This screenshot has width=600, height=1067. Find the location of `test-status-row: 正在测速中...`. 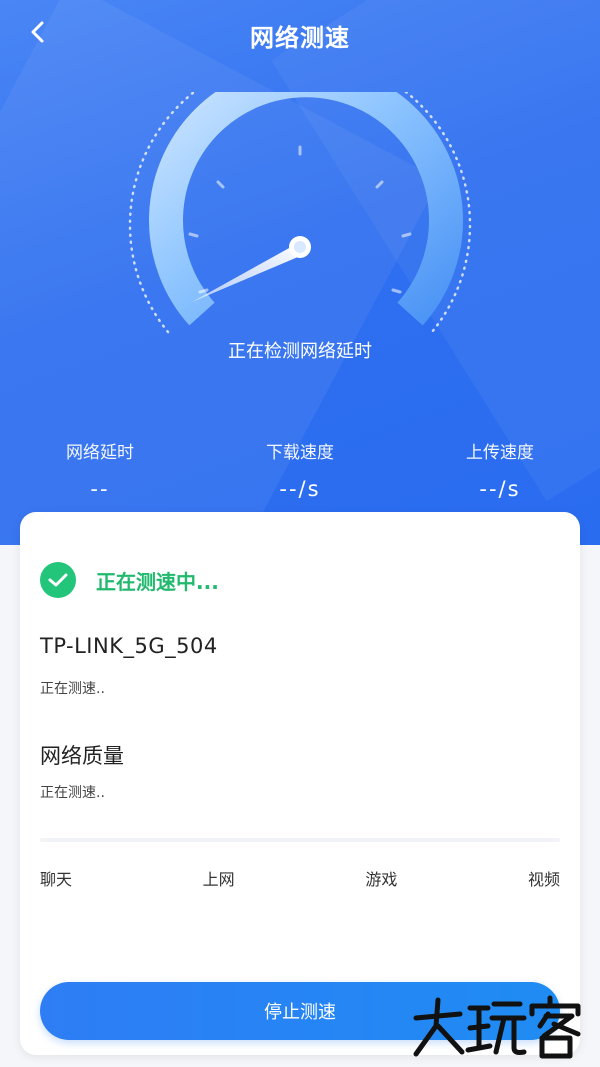

test-status-row: 正在测速中... is located at coordinates (129, 580).